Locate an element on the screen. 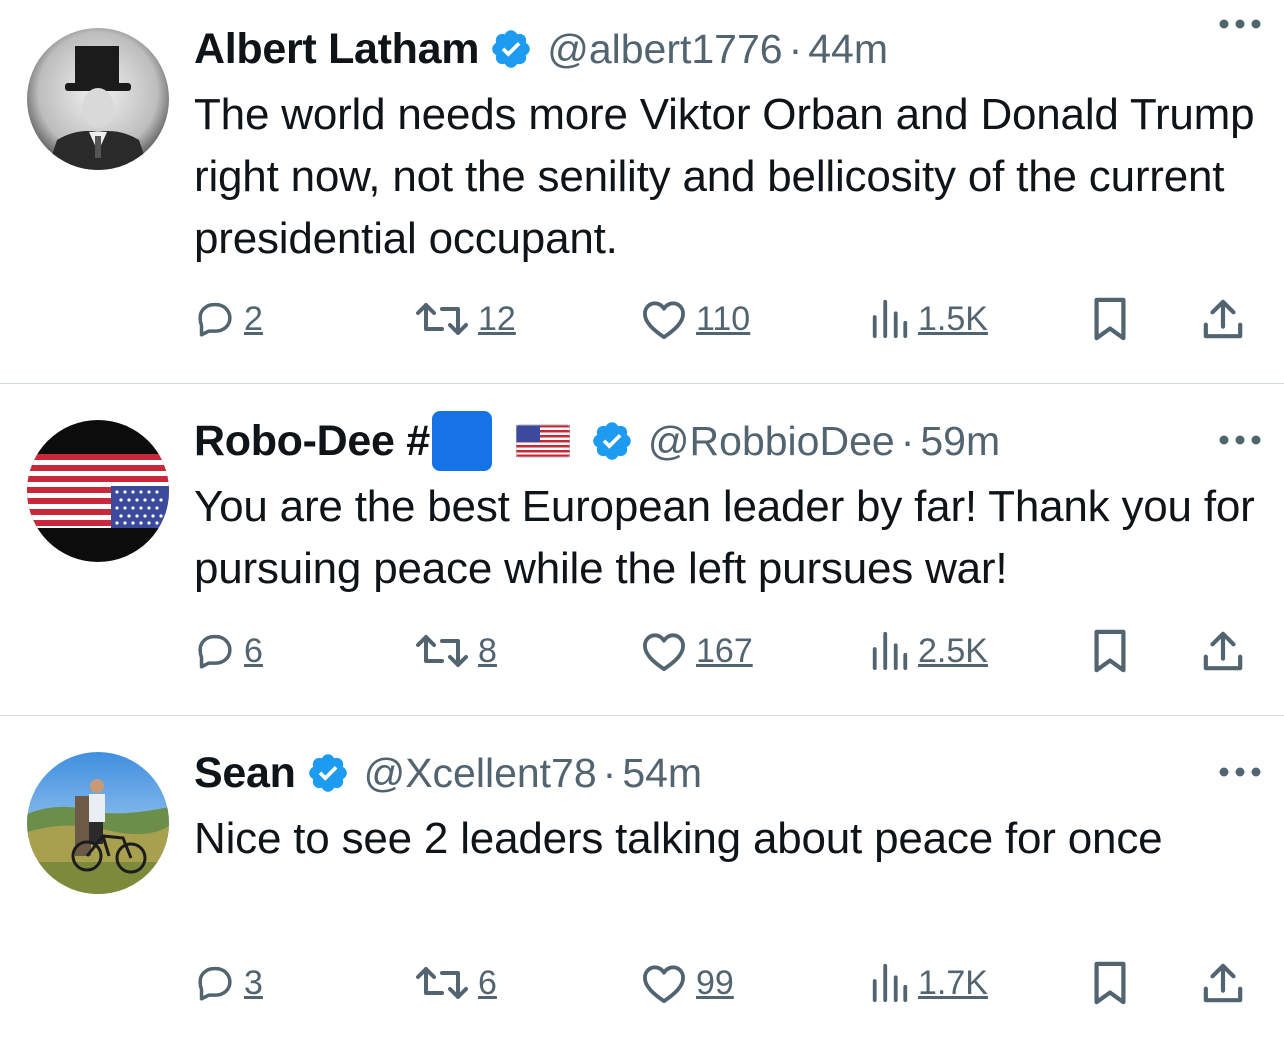  reply-count: 6 is located at coordinates (253, 651).